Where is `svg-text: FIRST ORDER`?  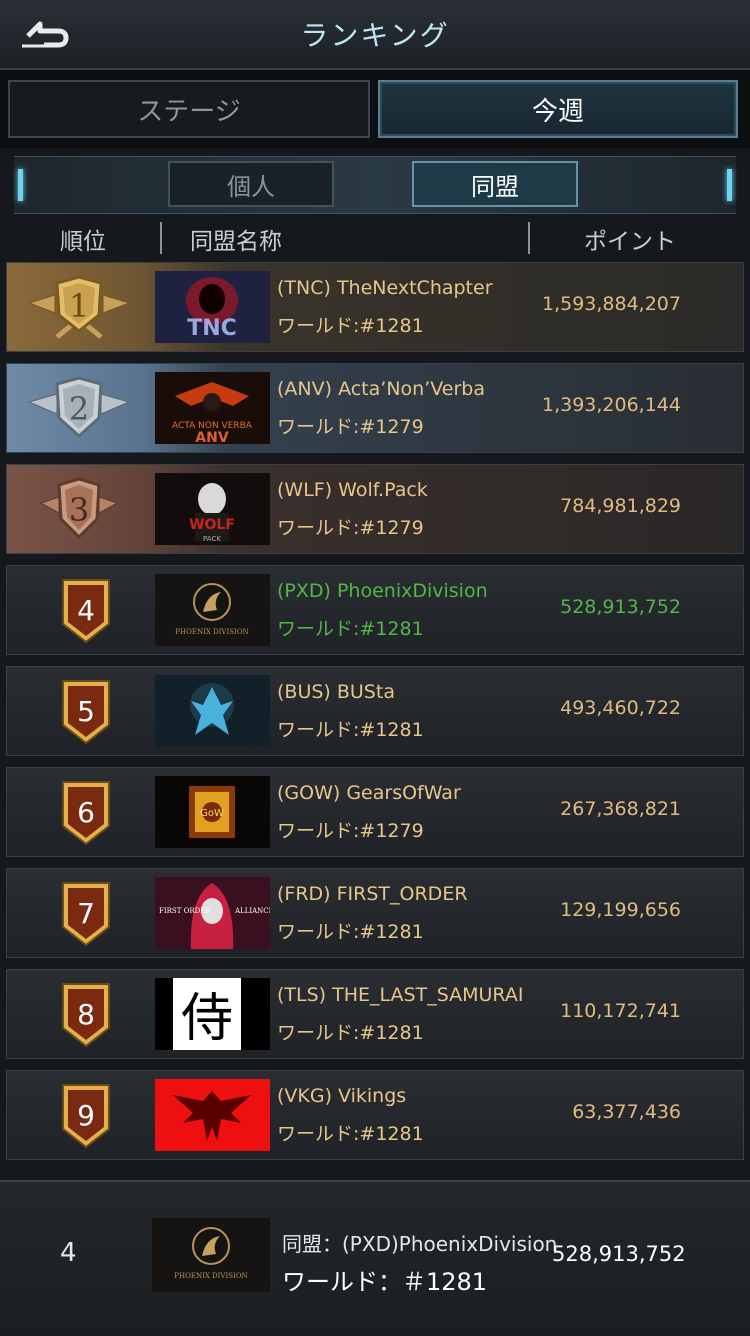 svg-text: FIRST ORDER is located at coordinates (185, 911).